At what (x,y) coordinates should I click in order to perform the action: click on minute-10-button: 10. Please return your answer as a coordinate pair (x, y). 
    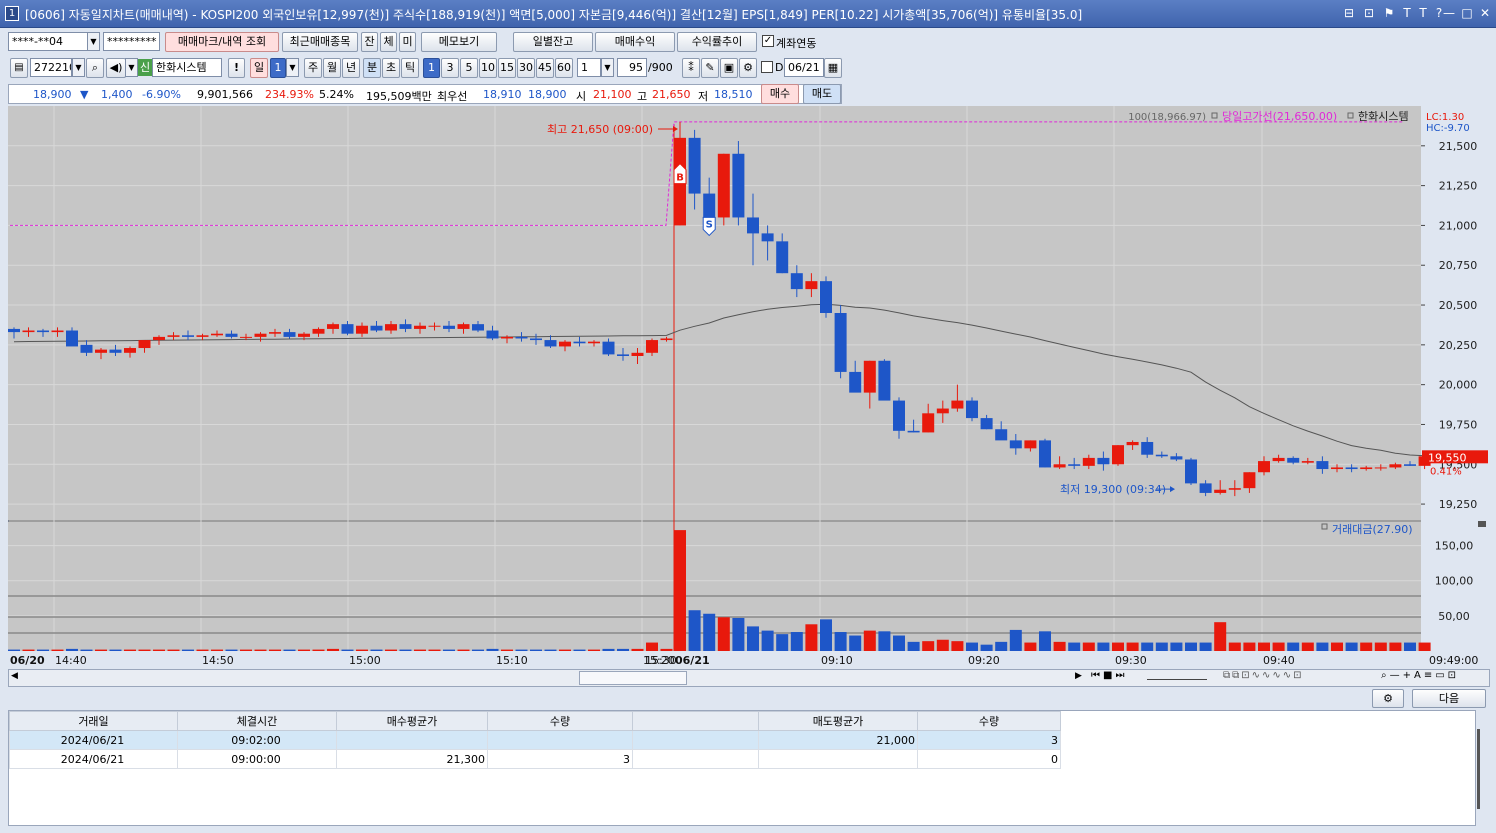
    Looking at the image, I should click on (488, 68).